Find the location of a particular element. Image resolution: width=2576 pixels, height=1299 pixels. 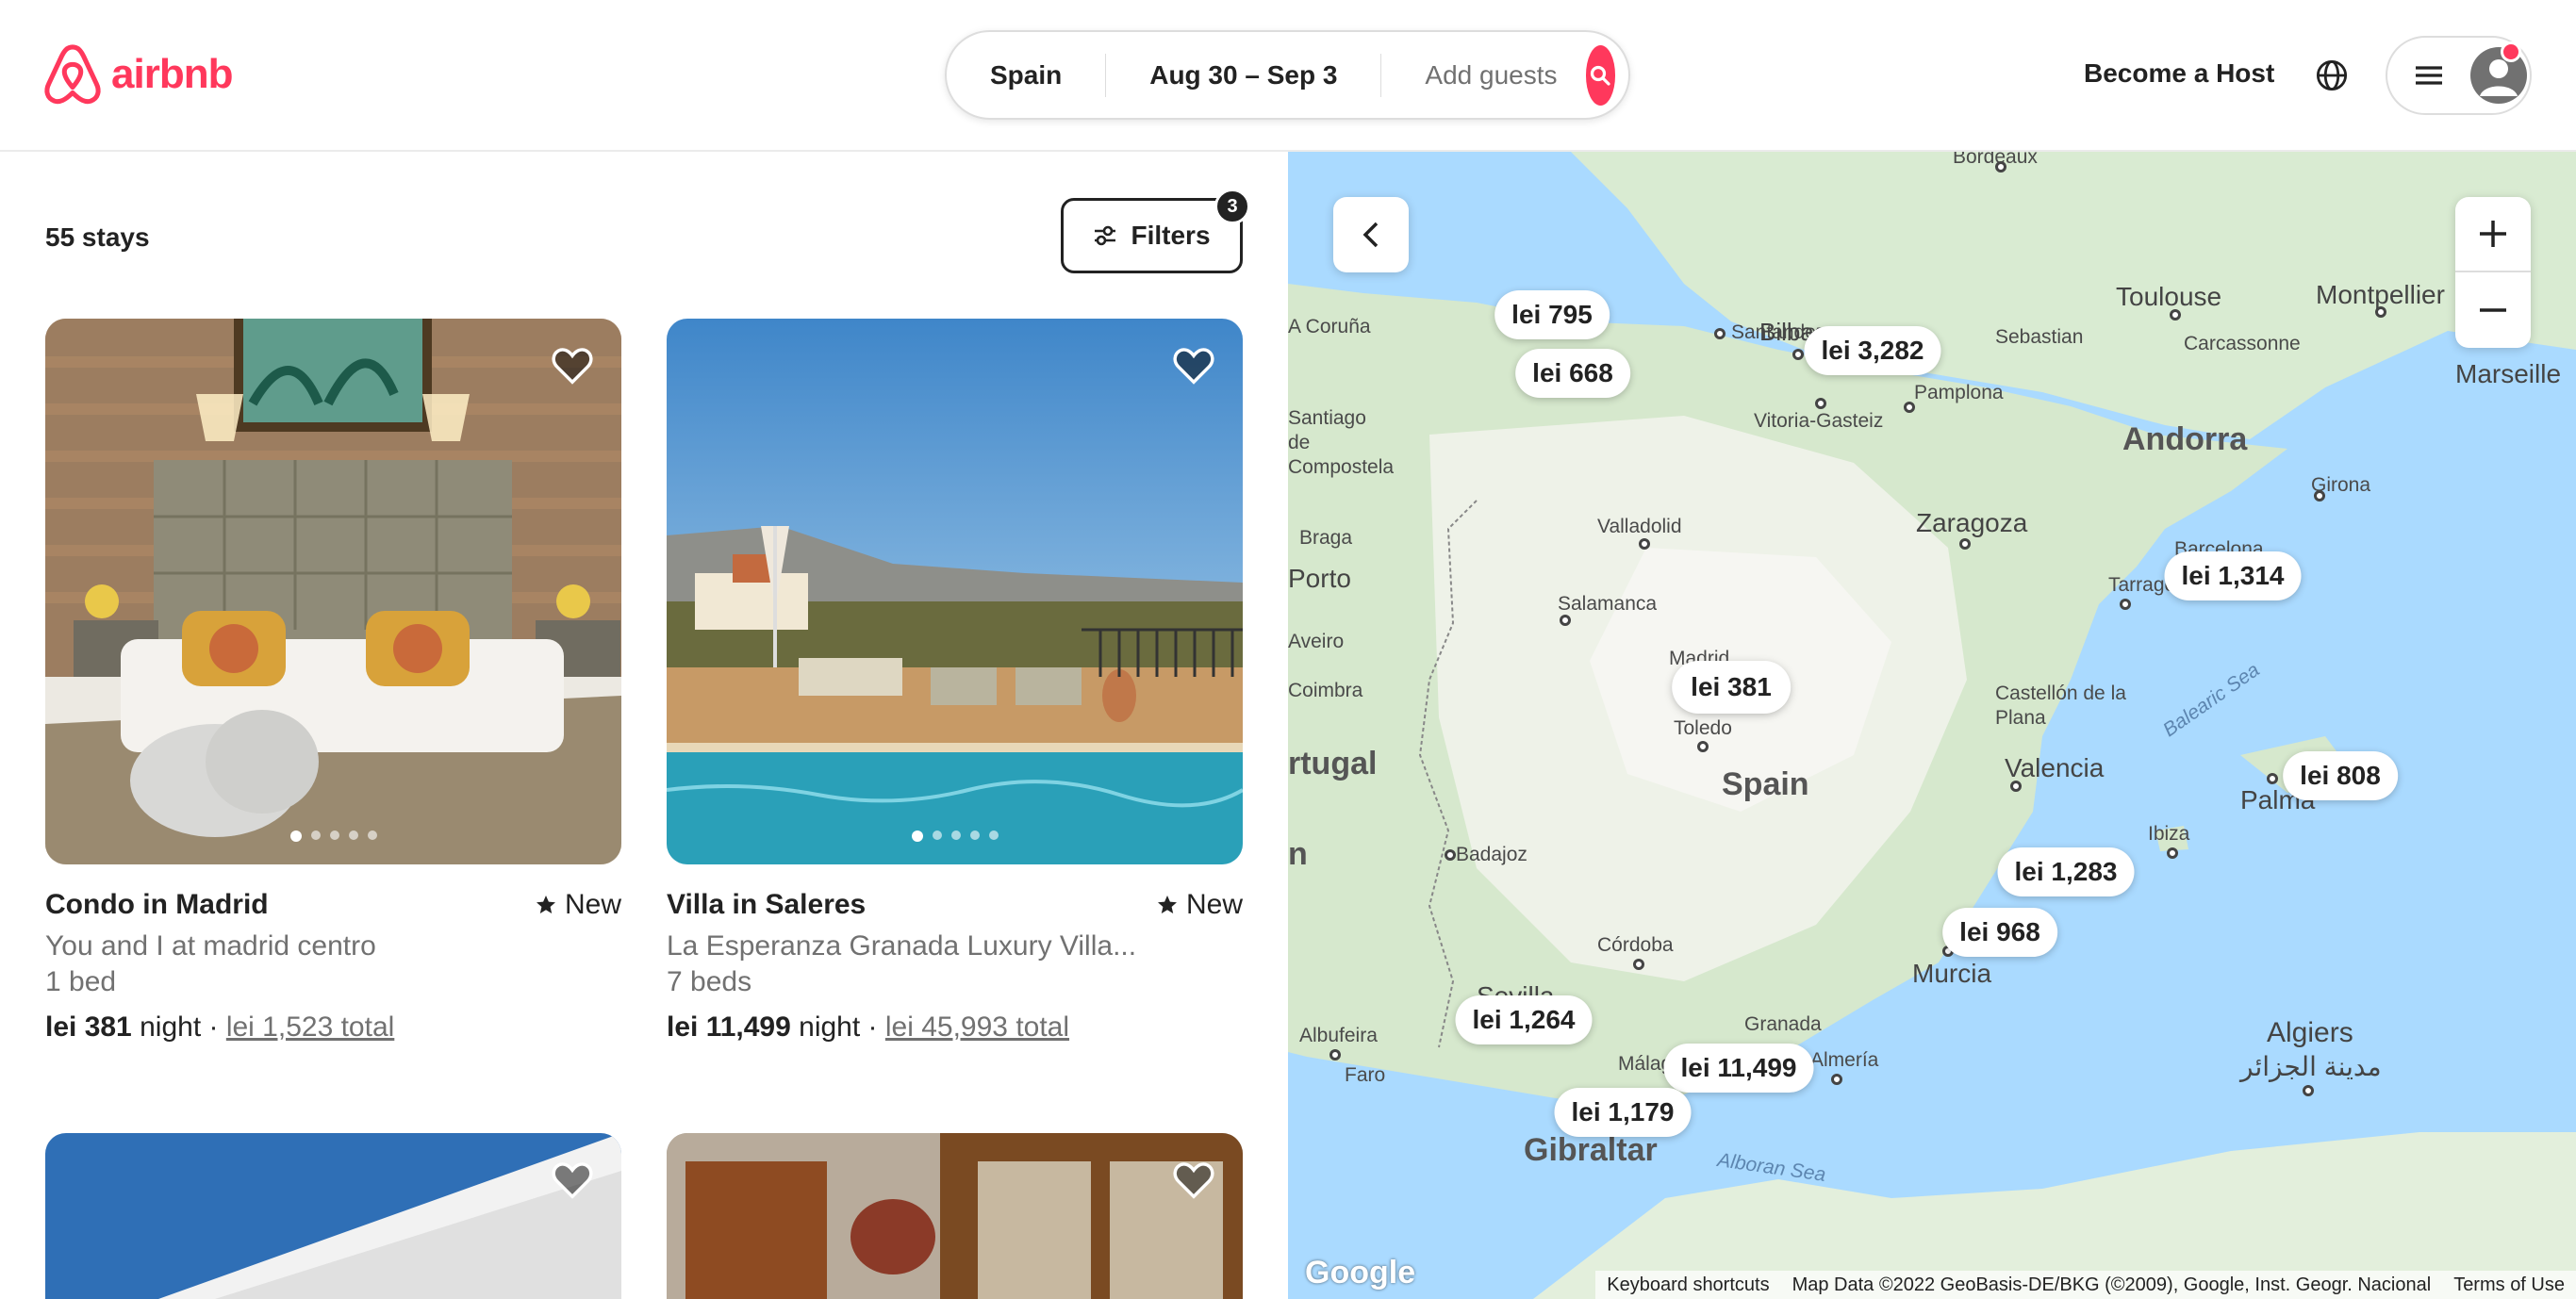

map-label-murcia: Murcia is located at coordinates (1952, 973).